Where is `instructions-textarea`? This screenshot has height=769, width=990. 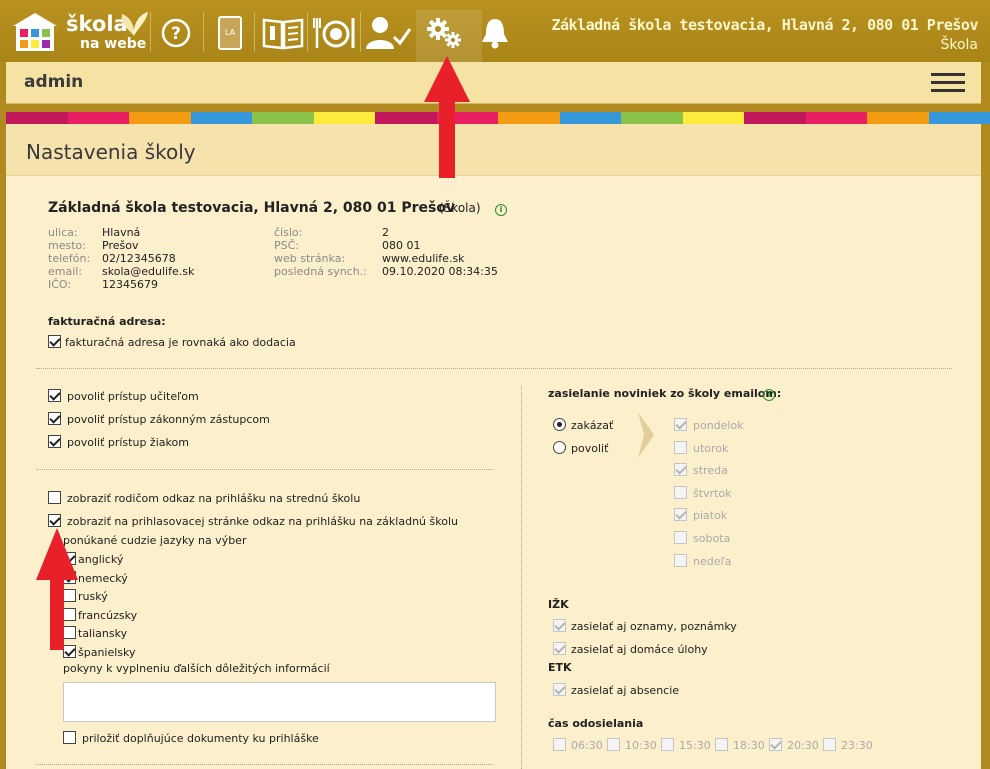
instructions-textarea is located at coordinates (279, 702).